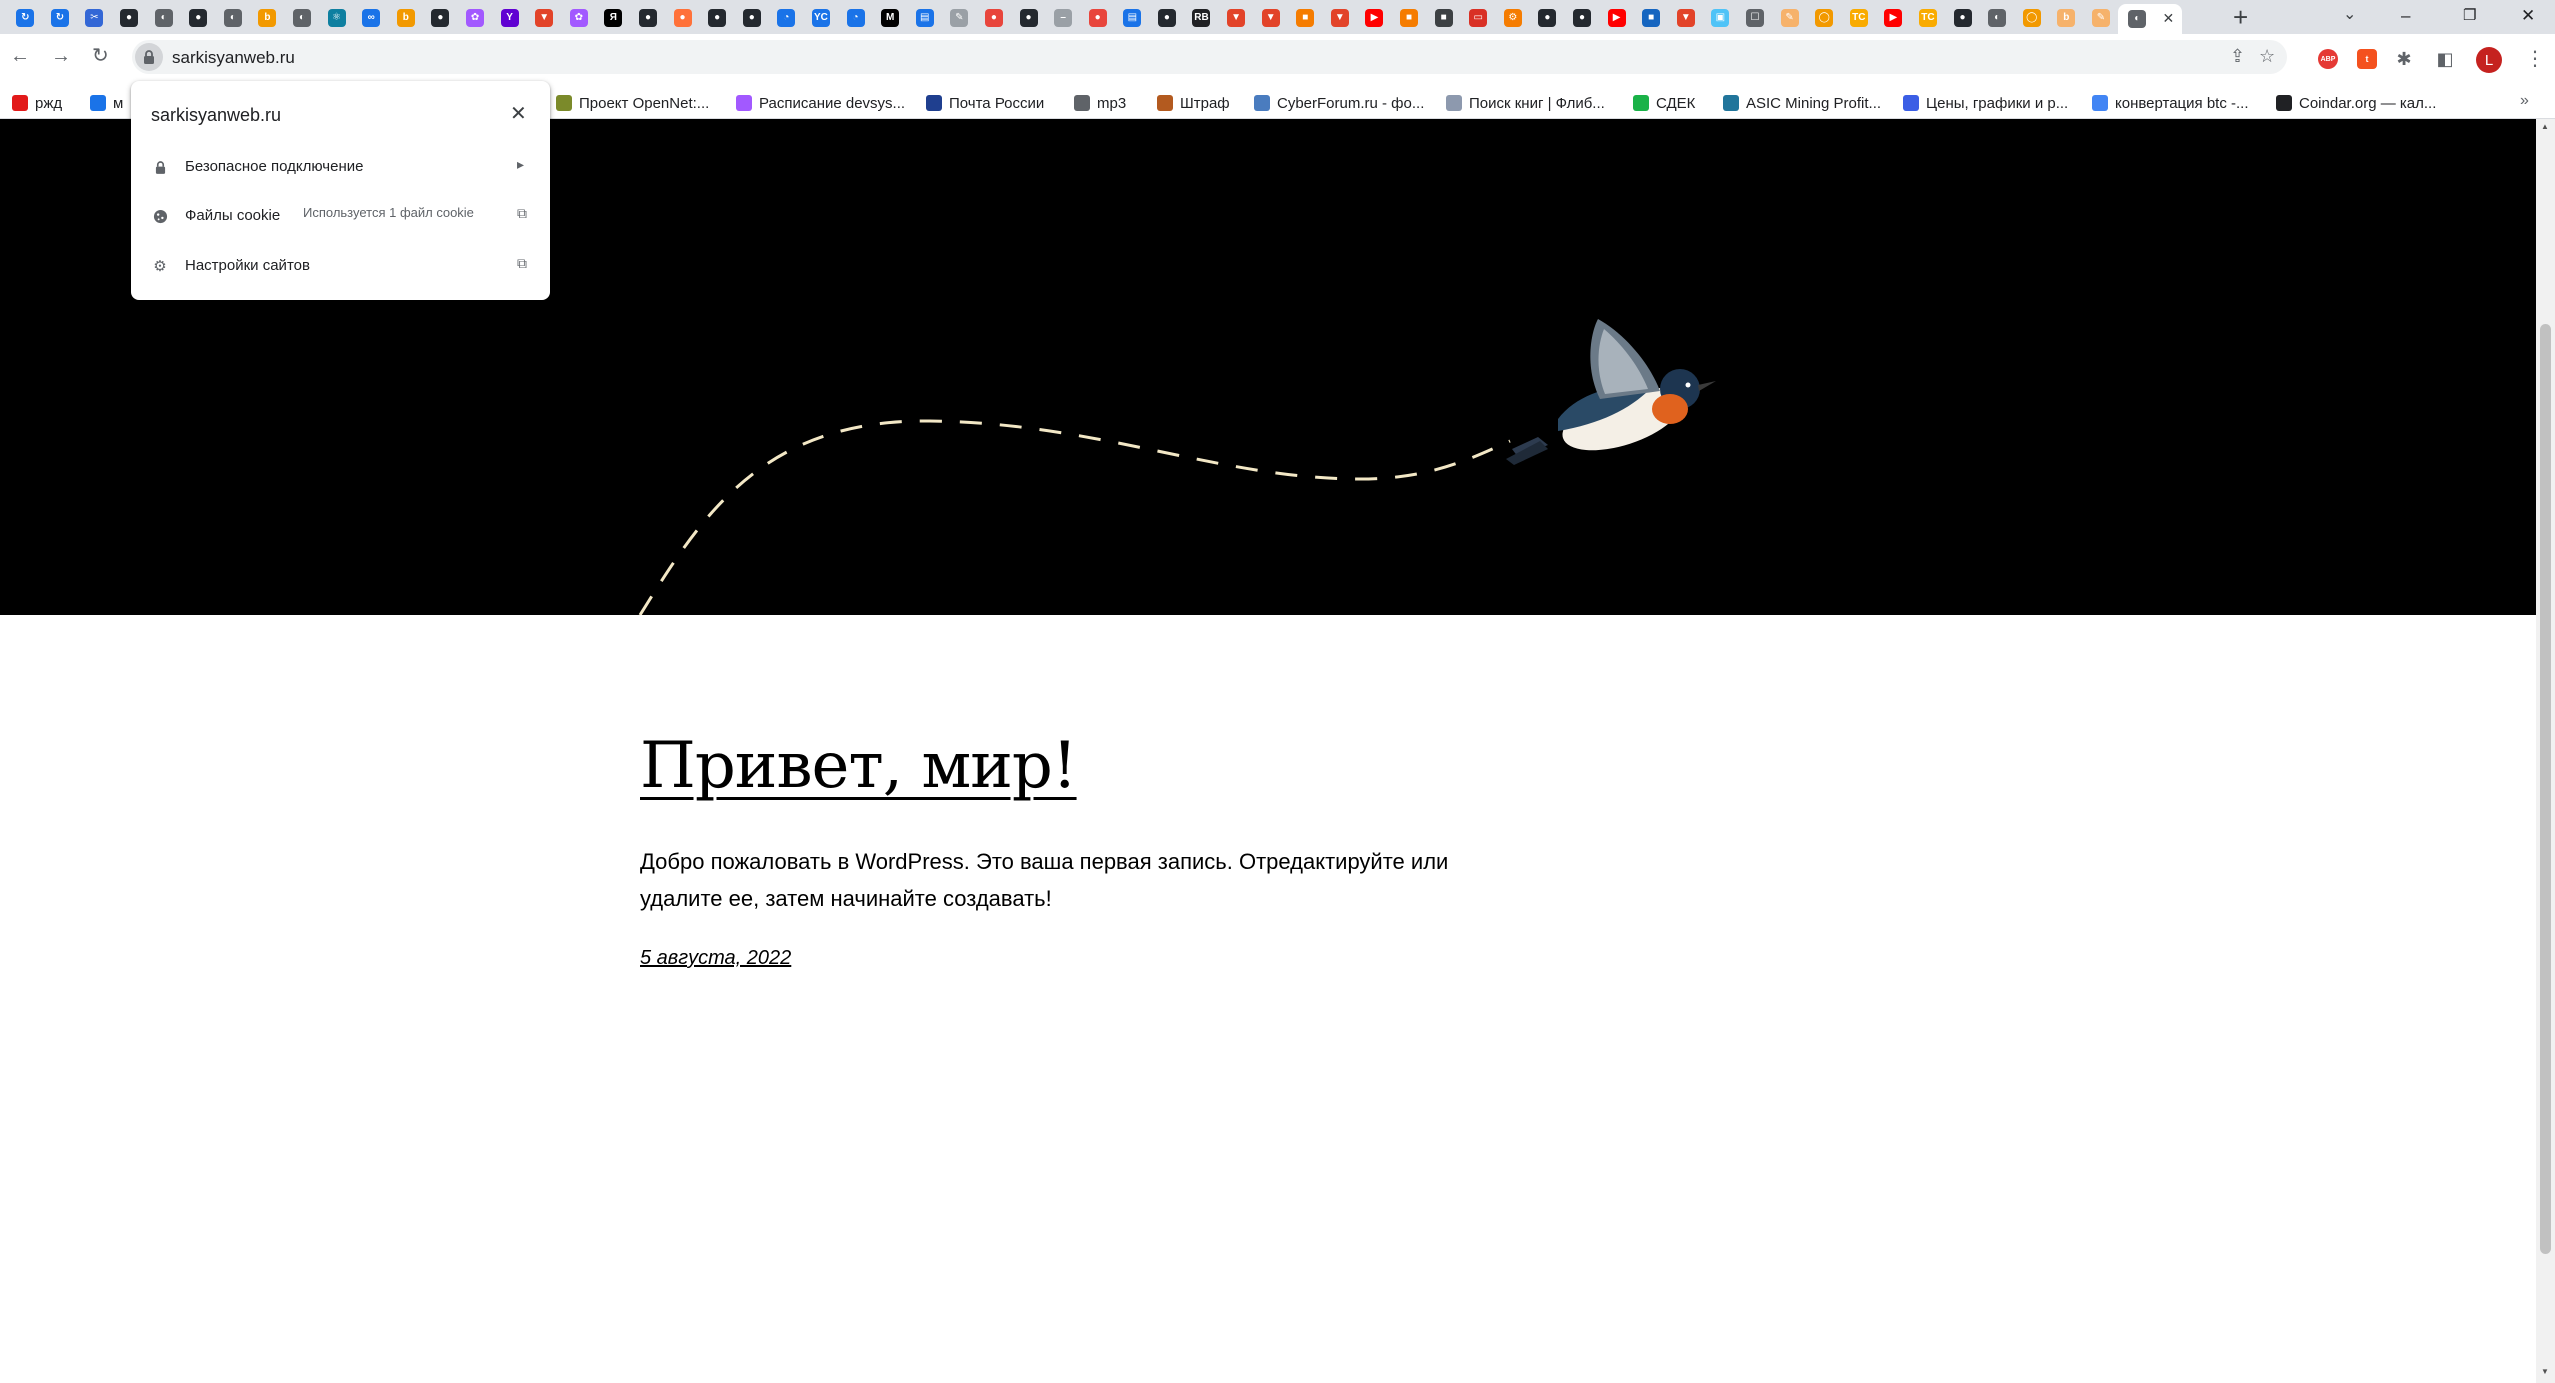  I want to click on browser-tab: ▣, so click(1720, 18).